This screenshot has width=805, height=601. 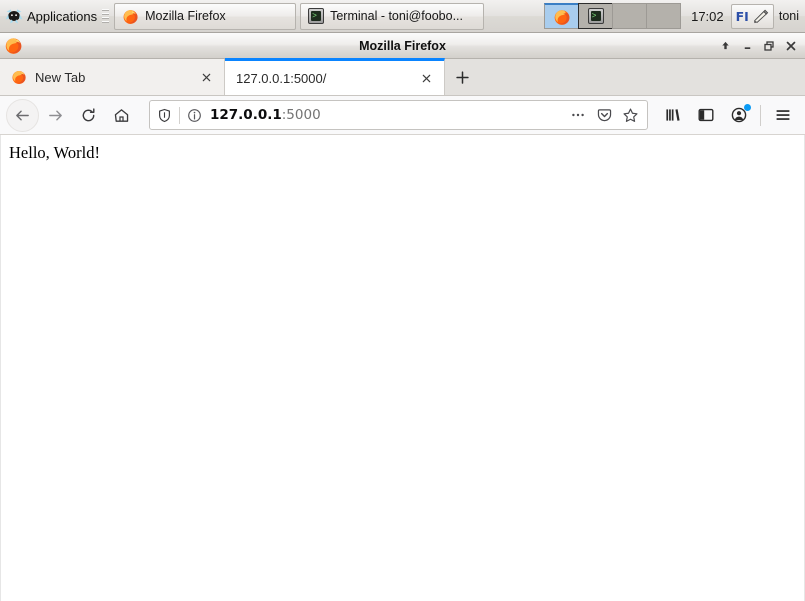 What do you see at coordinates (747, 46) in the screenshot?
I see `minimize-button` at bounding box center [747, 46].